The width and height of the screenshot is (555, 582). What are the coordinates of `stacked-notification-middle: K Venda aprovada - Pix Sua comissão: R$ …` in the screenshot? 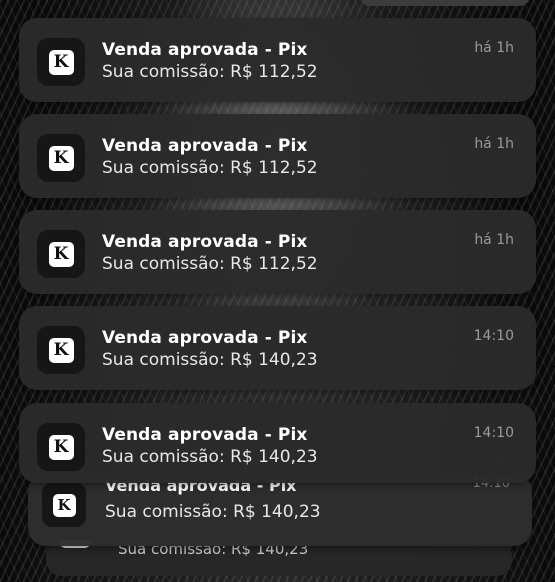 It's located at (280, 510).